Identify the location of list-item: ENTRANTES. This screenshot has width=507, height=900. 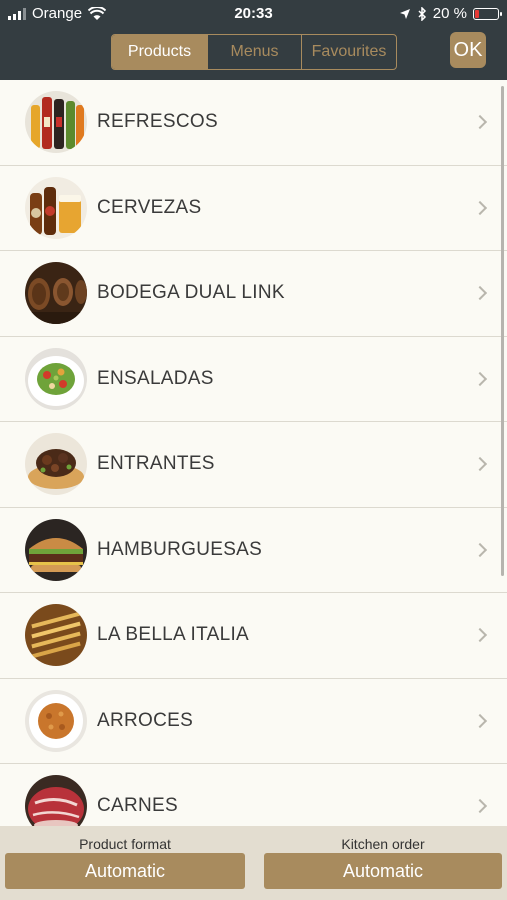
(253, 465).